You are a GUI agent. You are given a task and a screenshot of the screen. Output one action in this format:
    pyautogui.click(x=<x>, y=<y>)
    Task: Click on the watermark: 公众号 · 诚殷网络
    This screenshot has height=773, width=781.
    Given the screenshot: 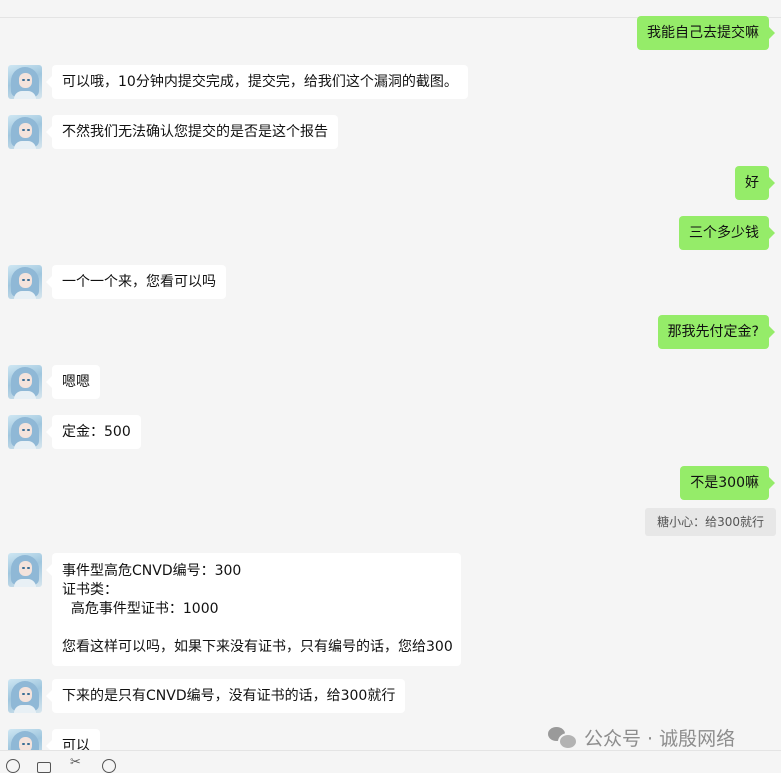 What is the action you would take?
    pyautogui.click(x=641, y=737)
    